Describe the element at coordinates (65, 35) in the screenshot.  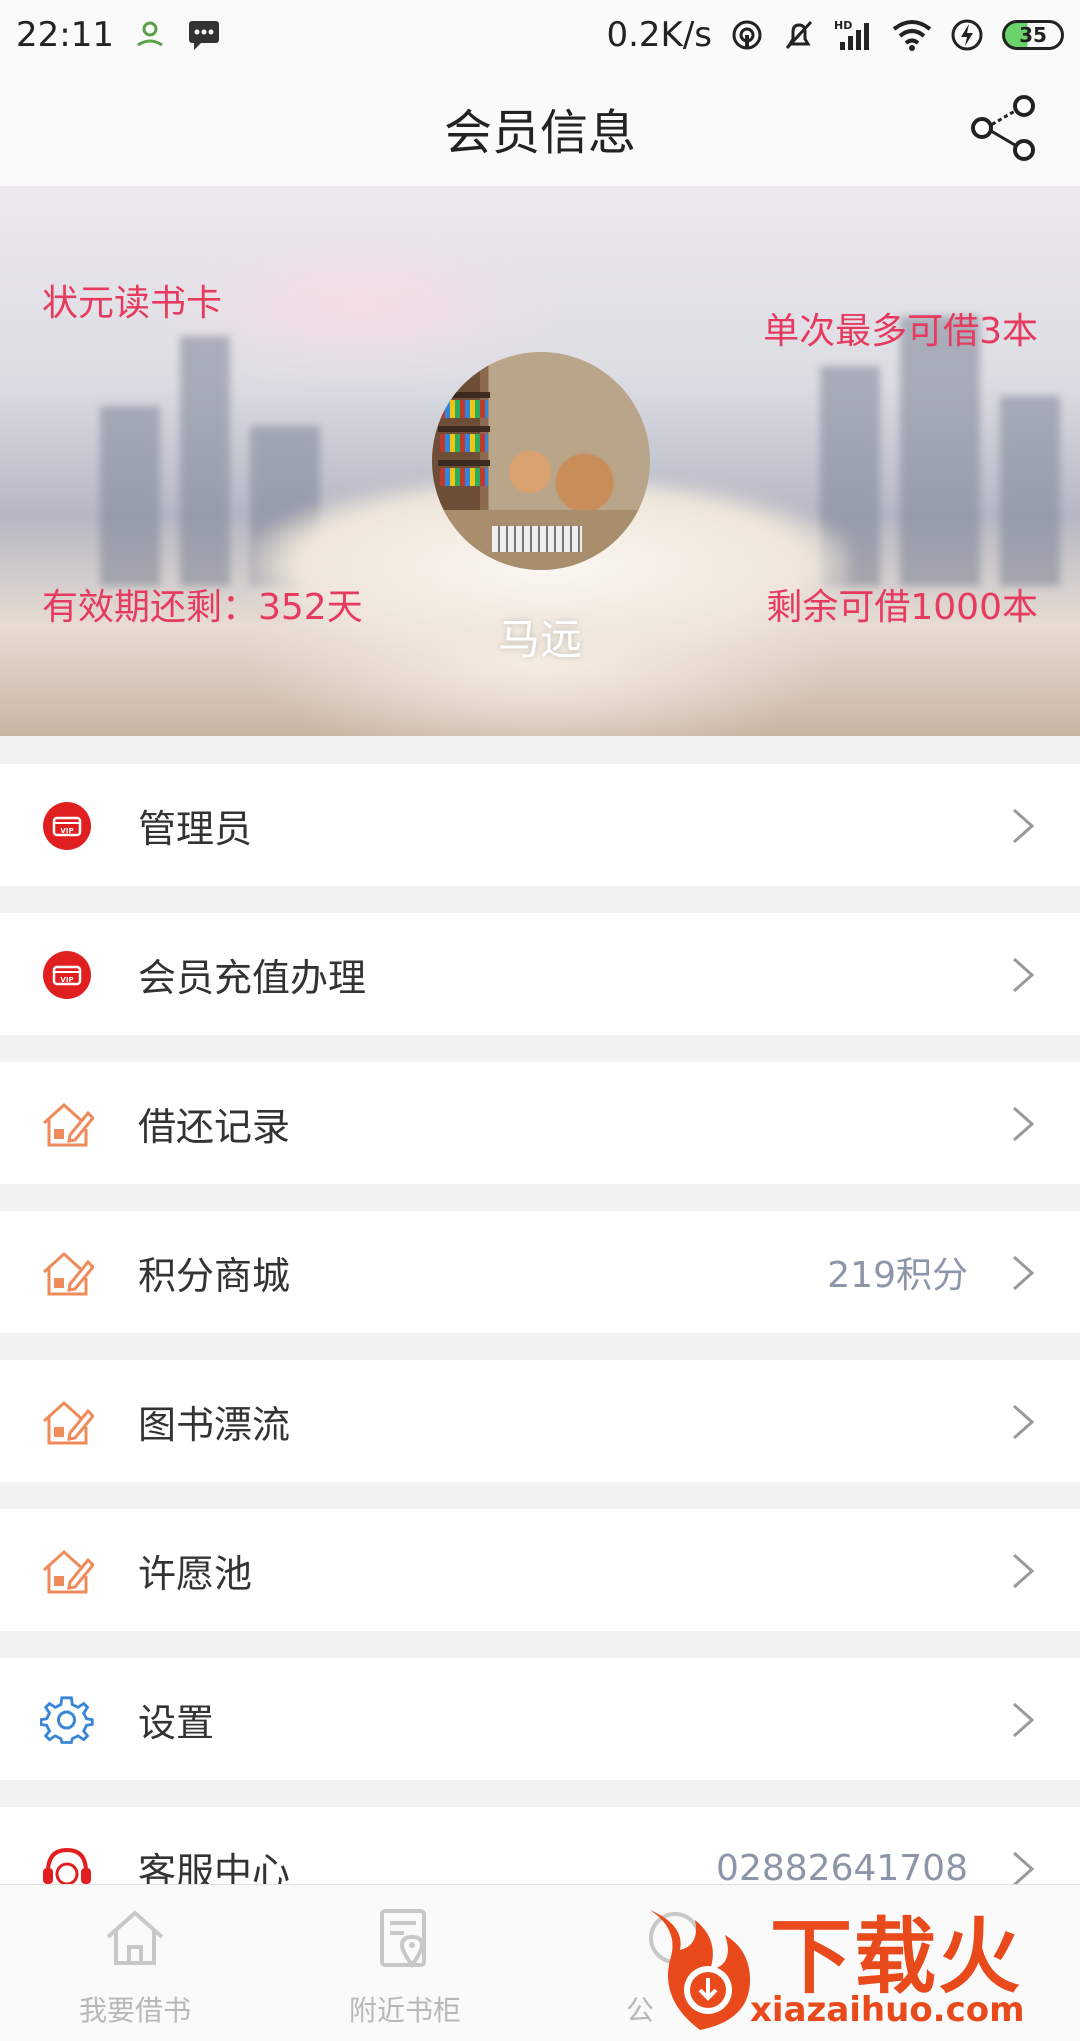
I see `status-time: 22:11` at that location.